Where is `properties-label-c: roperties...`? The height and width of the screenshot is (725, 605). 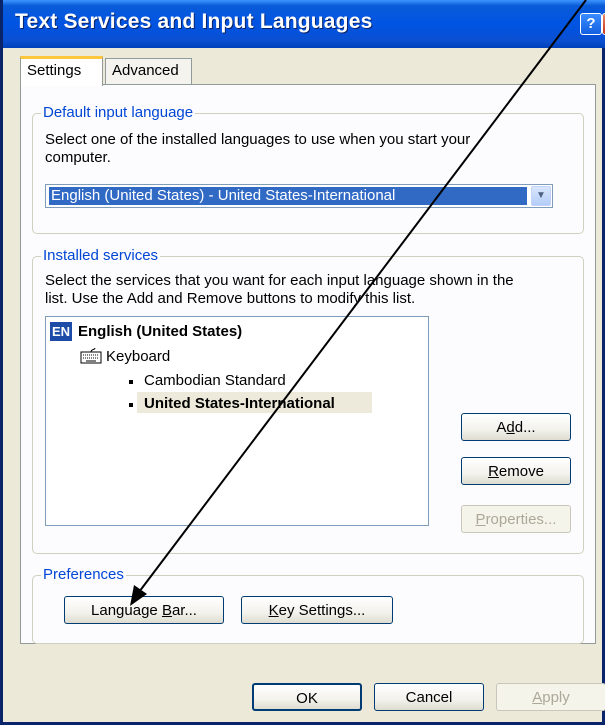 properties-label-c: roperties... is located at coordinates (521, 519).